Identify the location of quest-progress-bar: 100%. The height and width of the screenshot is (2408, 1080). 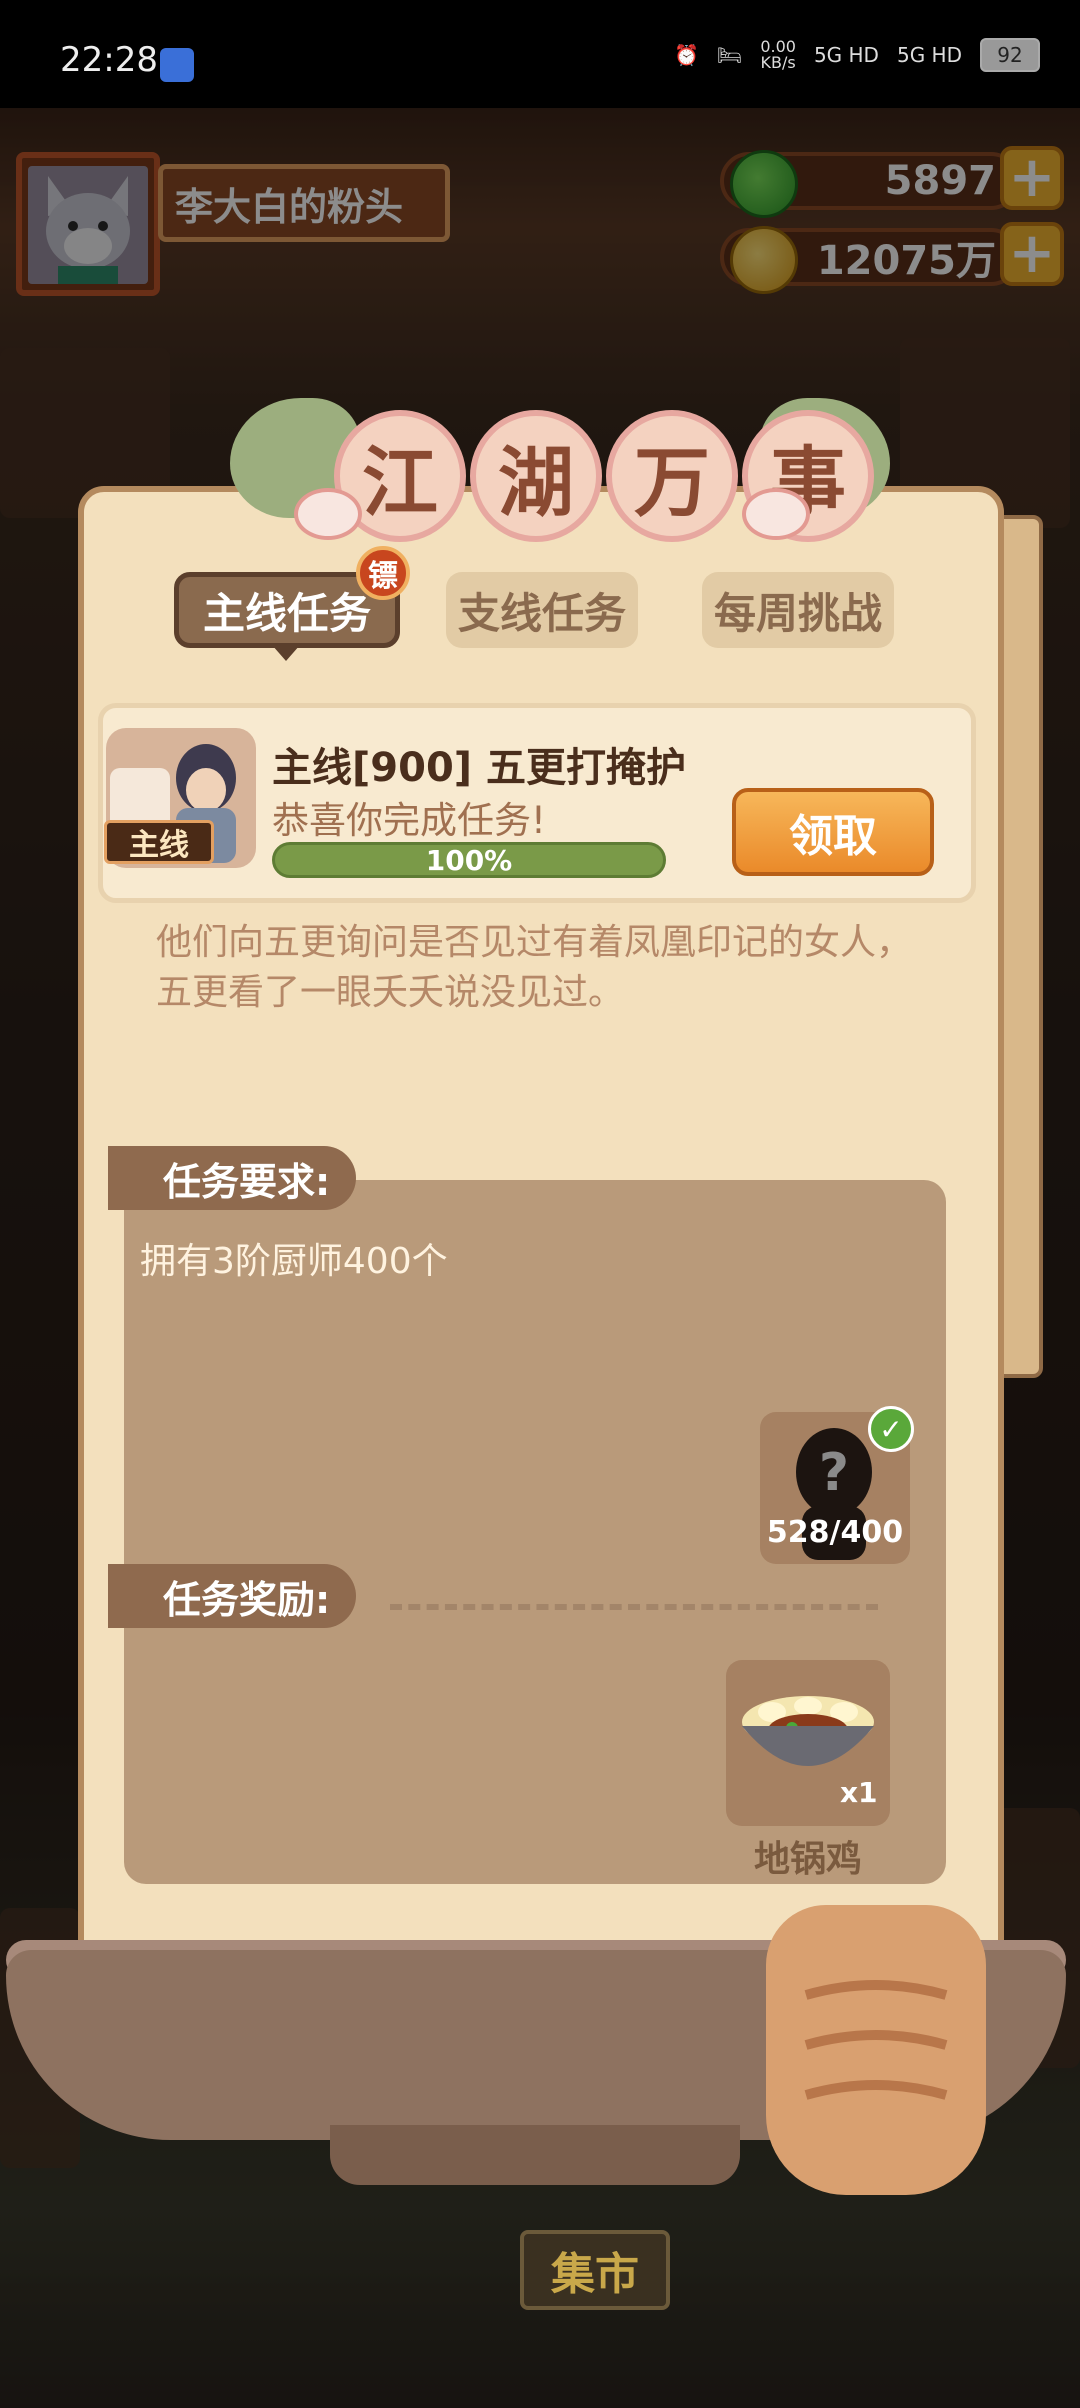
(469, 860).